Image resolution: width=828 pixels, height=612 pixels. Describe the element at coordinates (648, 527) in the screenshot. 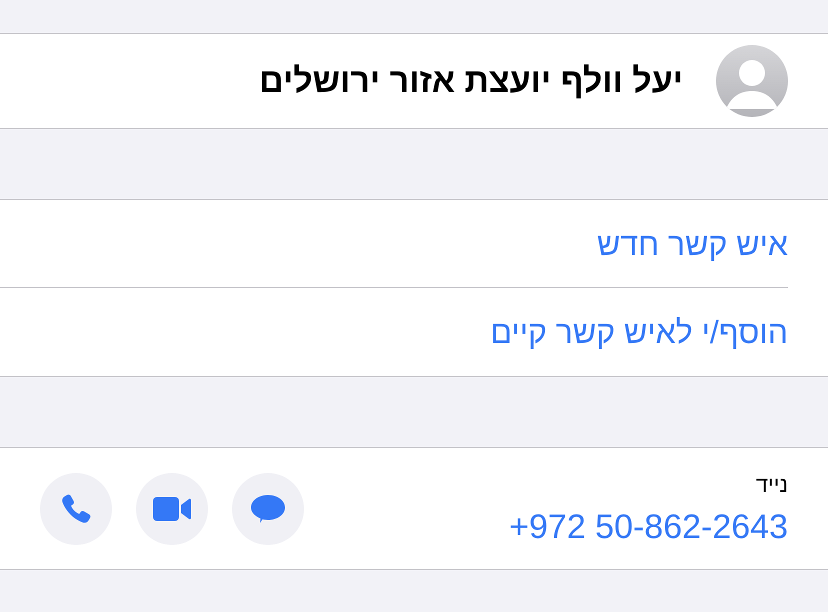

I see `phone-number: +972 50-862-2643` at that location.